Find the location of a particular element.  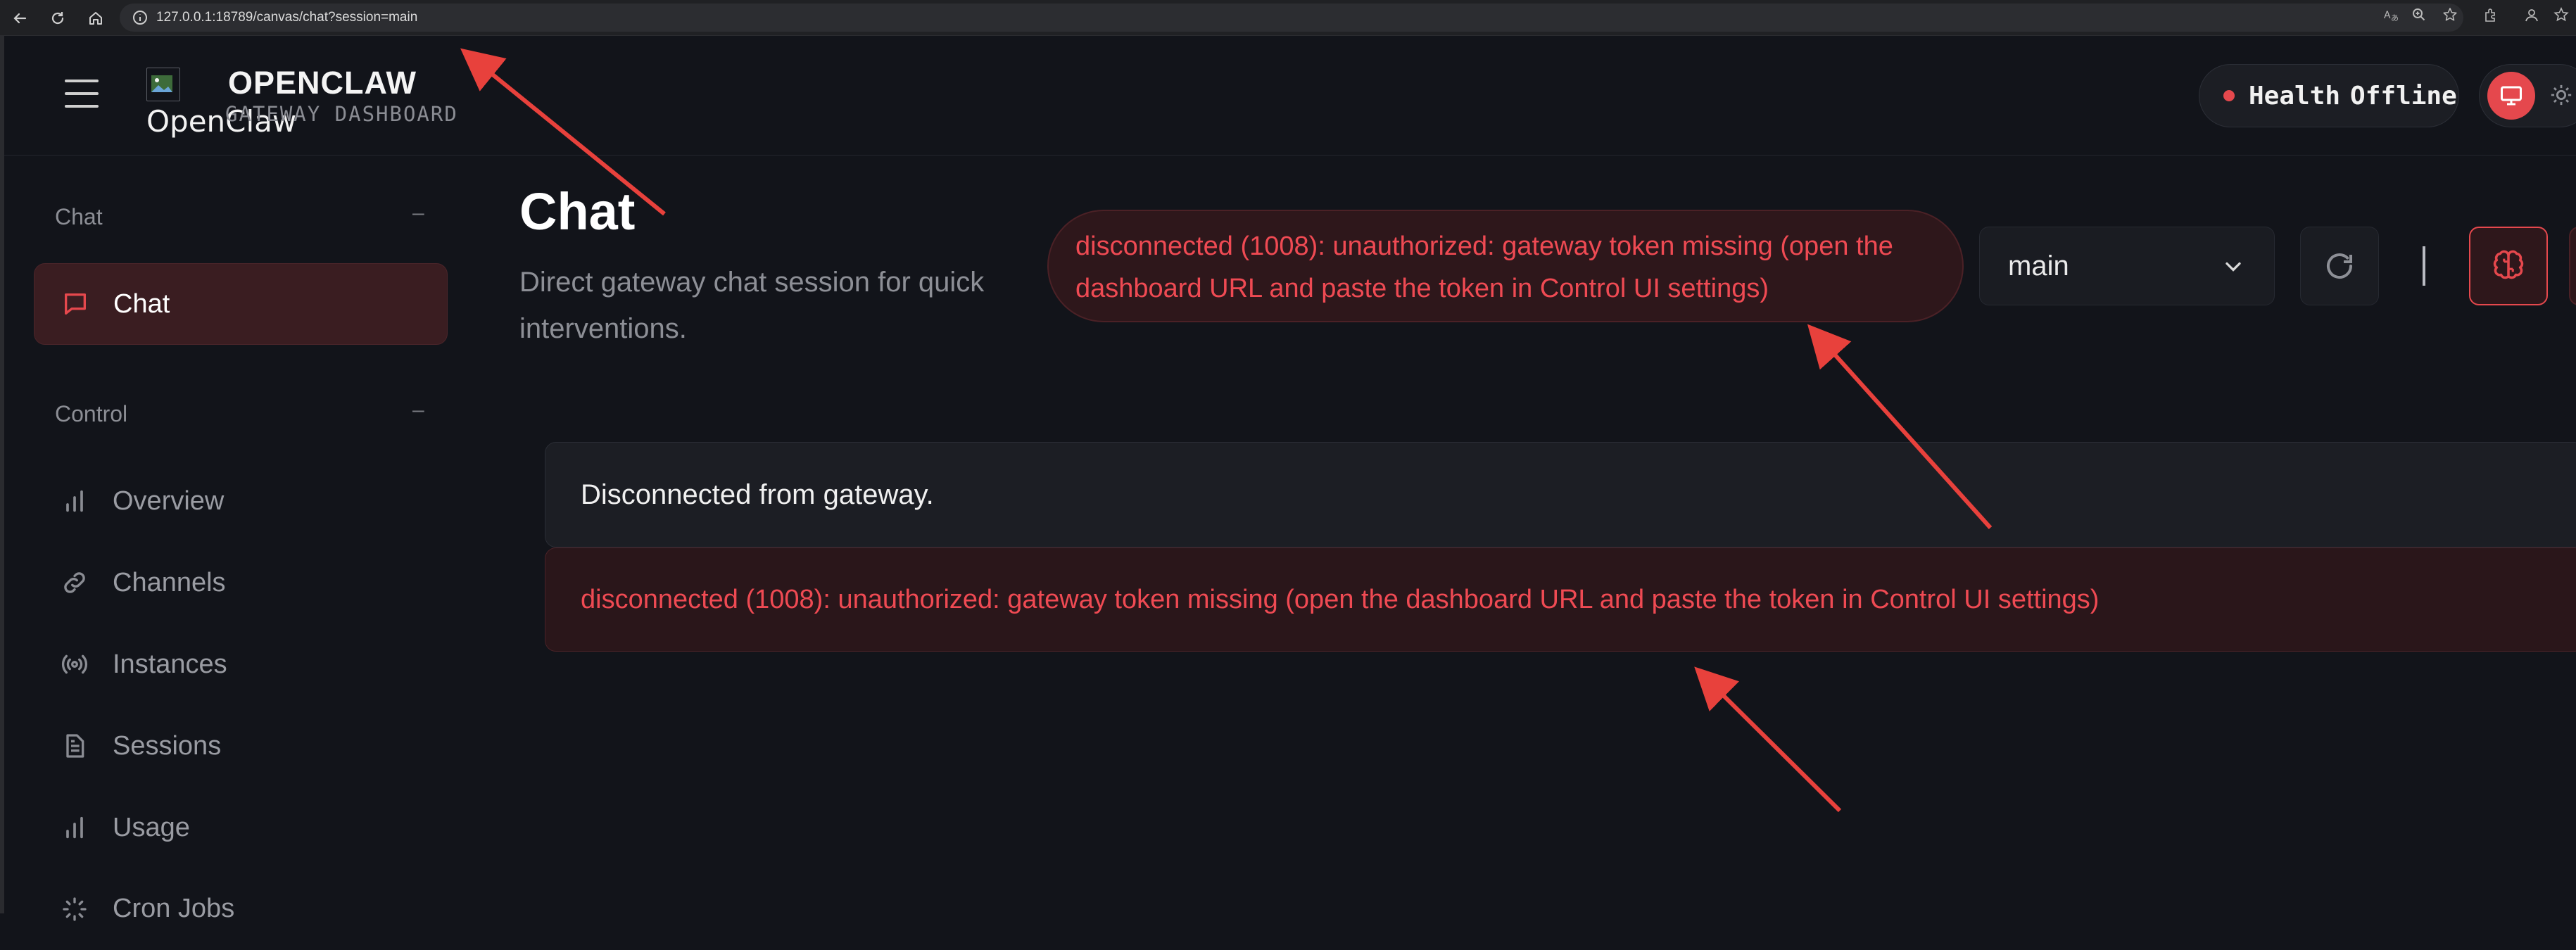

link-icon is located at coordinates (74, 582).